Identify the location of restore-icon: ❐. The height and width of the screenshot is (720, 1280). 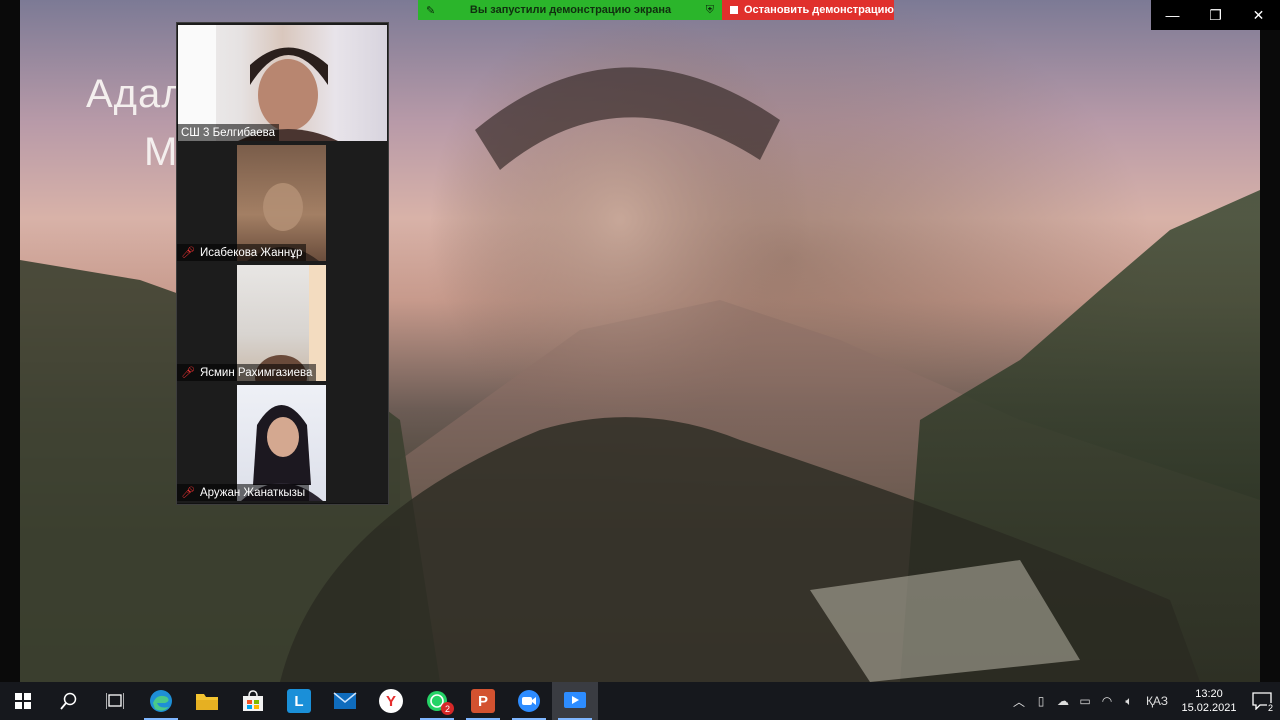
(1215, 14).